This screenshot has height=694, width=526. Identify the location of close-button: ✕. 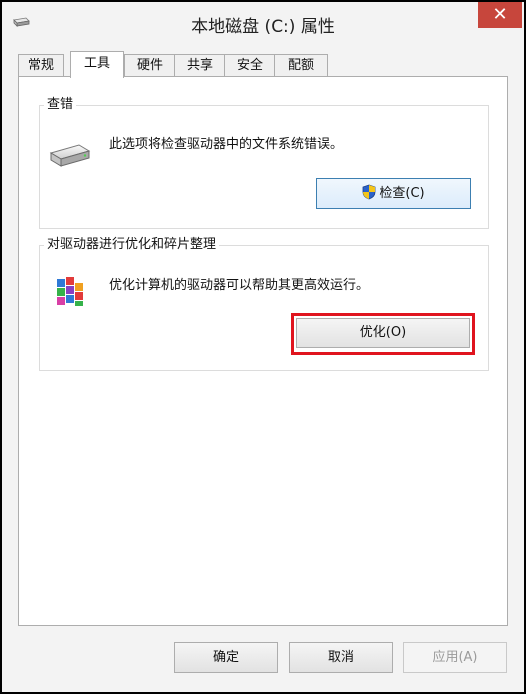
(500, 15).